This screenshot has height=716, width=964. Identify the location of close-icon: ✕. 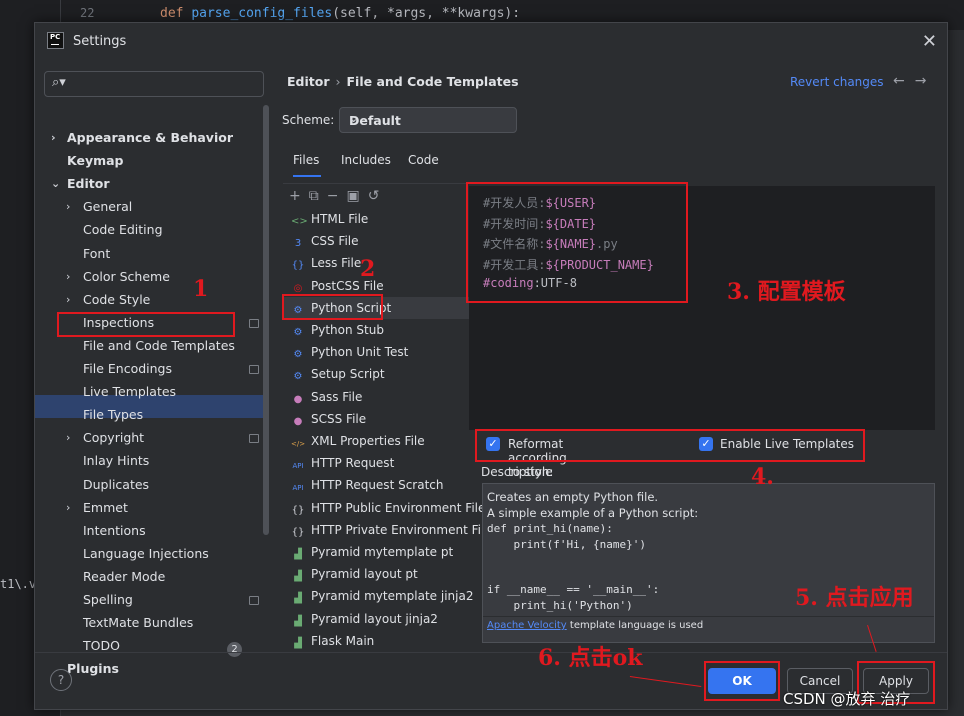
(929, 41).